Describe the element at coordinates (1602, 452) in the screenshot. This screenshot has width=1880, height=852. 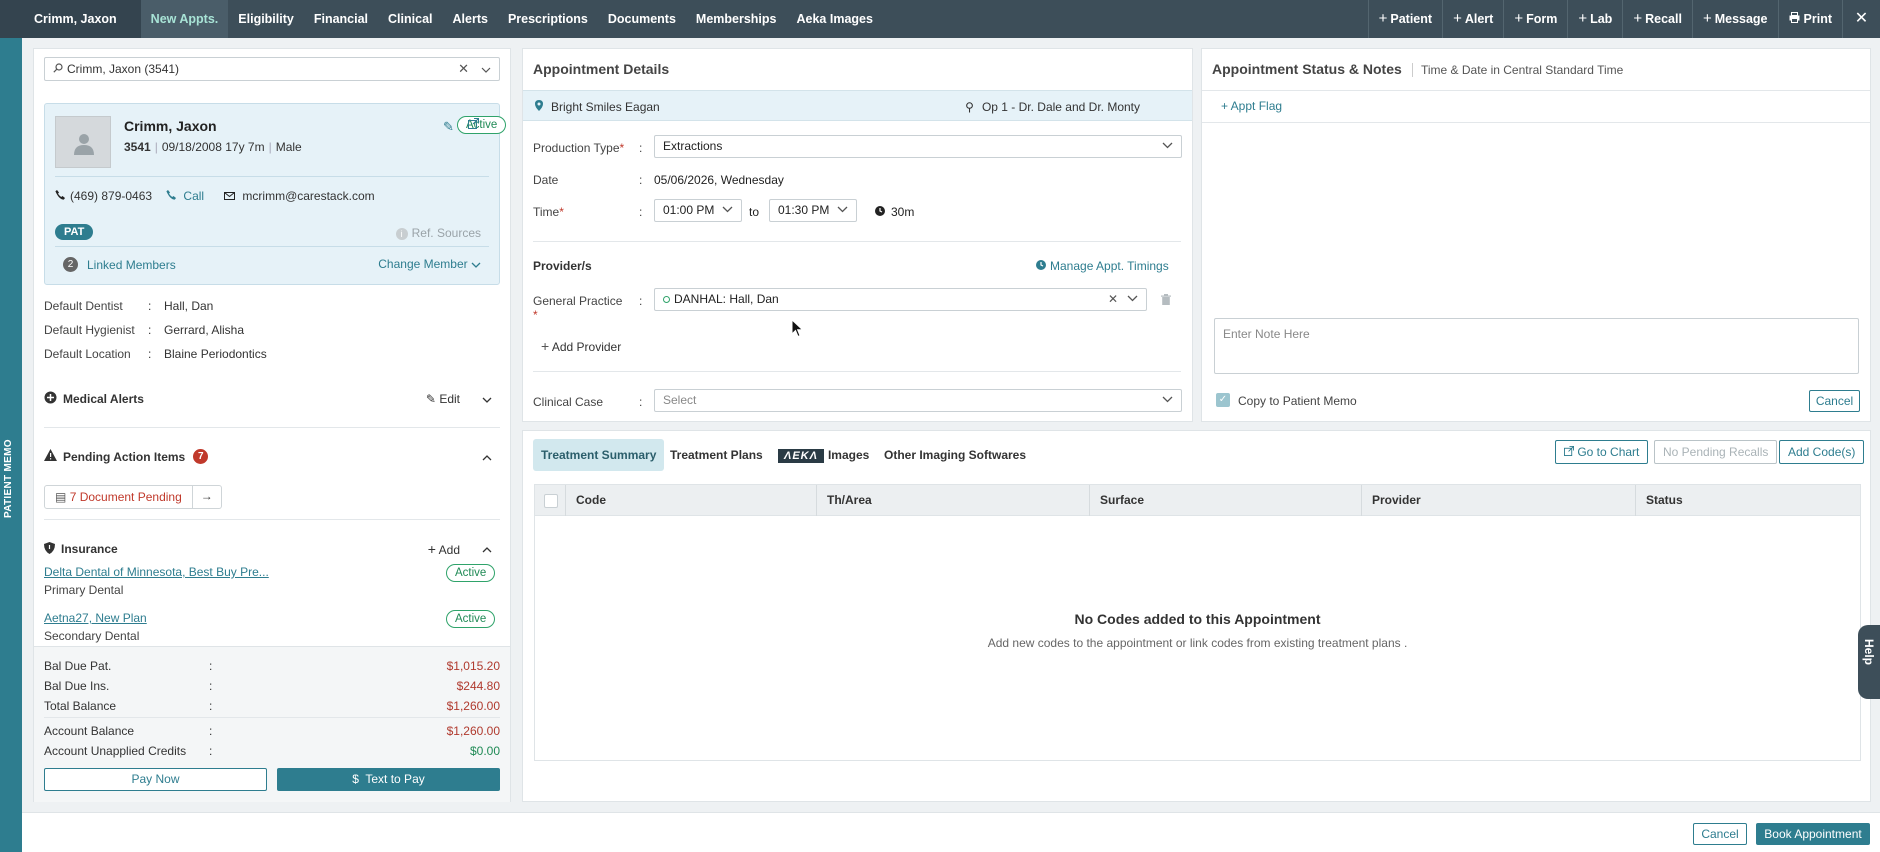
I see `go-to-chart-button: Go to Chart` at that location.